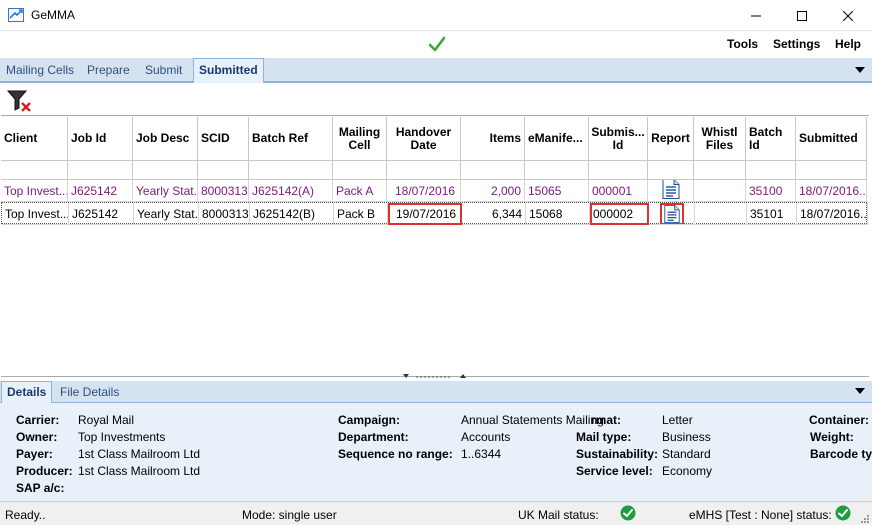 This screenshot has width=872, height=525. Describe the element at coordinates (557, 170) in the screenshot. I see `filter-cell-emanifest` at that location.